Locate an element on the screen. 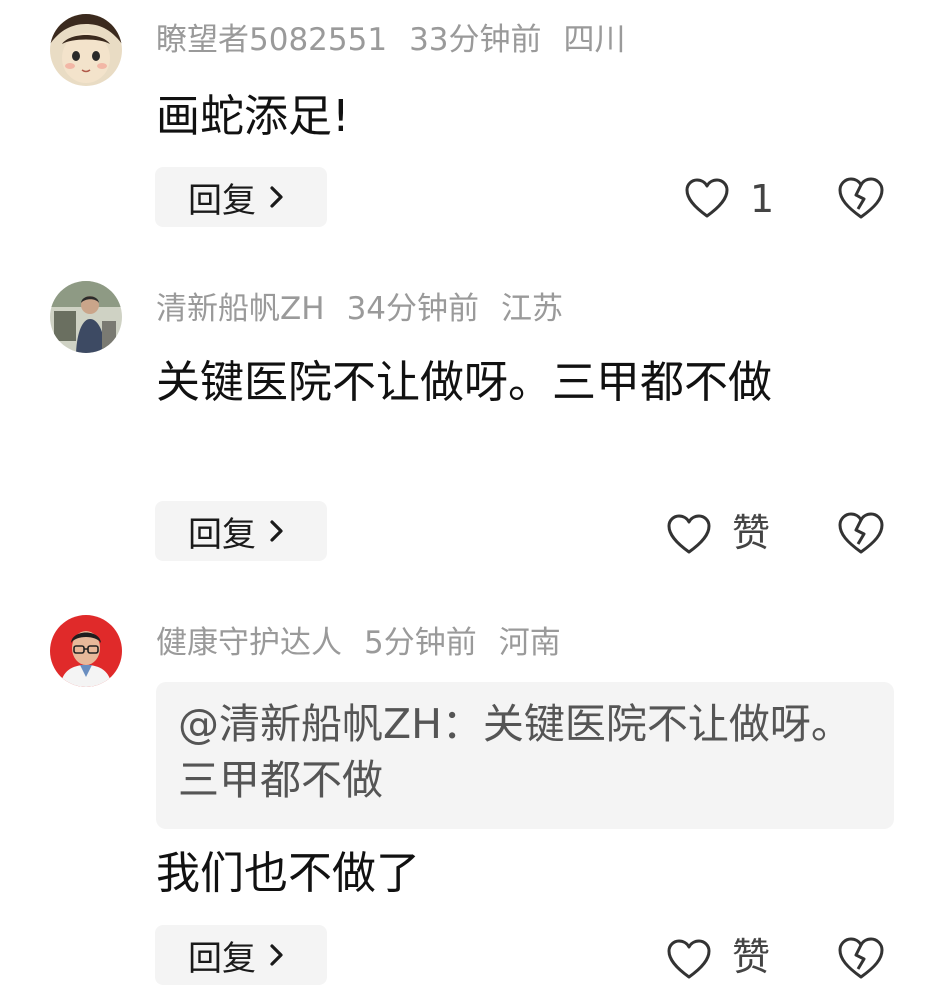  location: 江苏 is located at coordinates (532, 309).